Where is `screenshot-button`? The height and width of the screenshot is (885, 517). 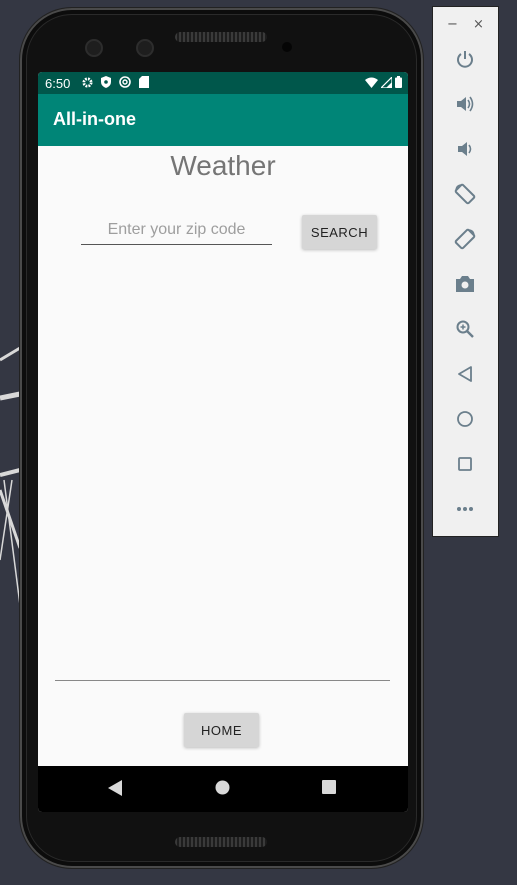
screenshot-button is located at coordinates (465, 284).